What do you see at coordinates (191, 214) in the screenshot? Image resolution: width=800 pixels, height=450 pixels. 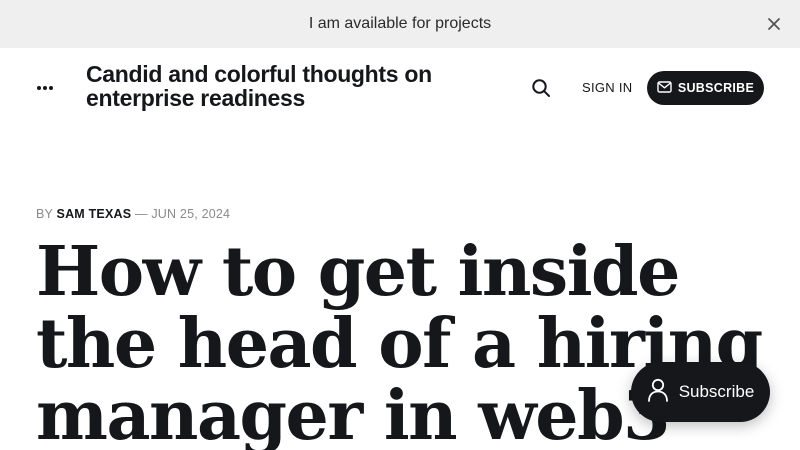 I see `publish-date: JUN 25, 2024` at bounding box center [191, 214].